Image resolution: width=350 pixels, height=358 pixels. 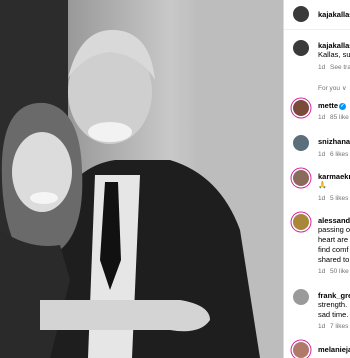 I want to click on comment-username: frank_gre, so click(x=334, y=295).